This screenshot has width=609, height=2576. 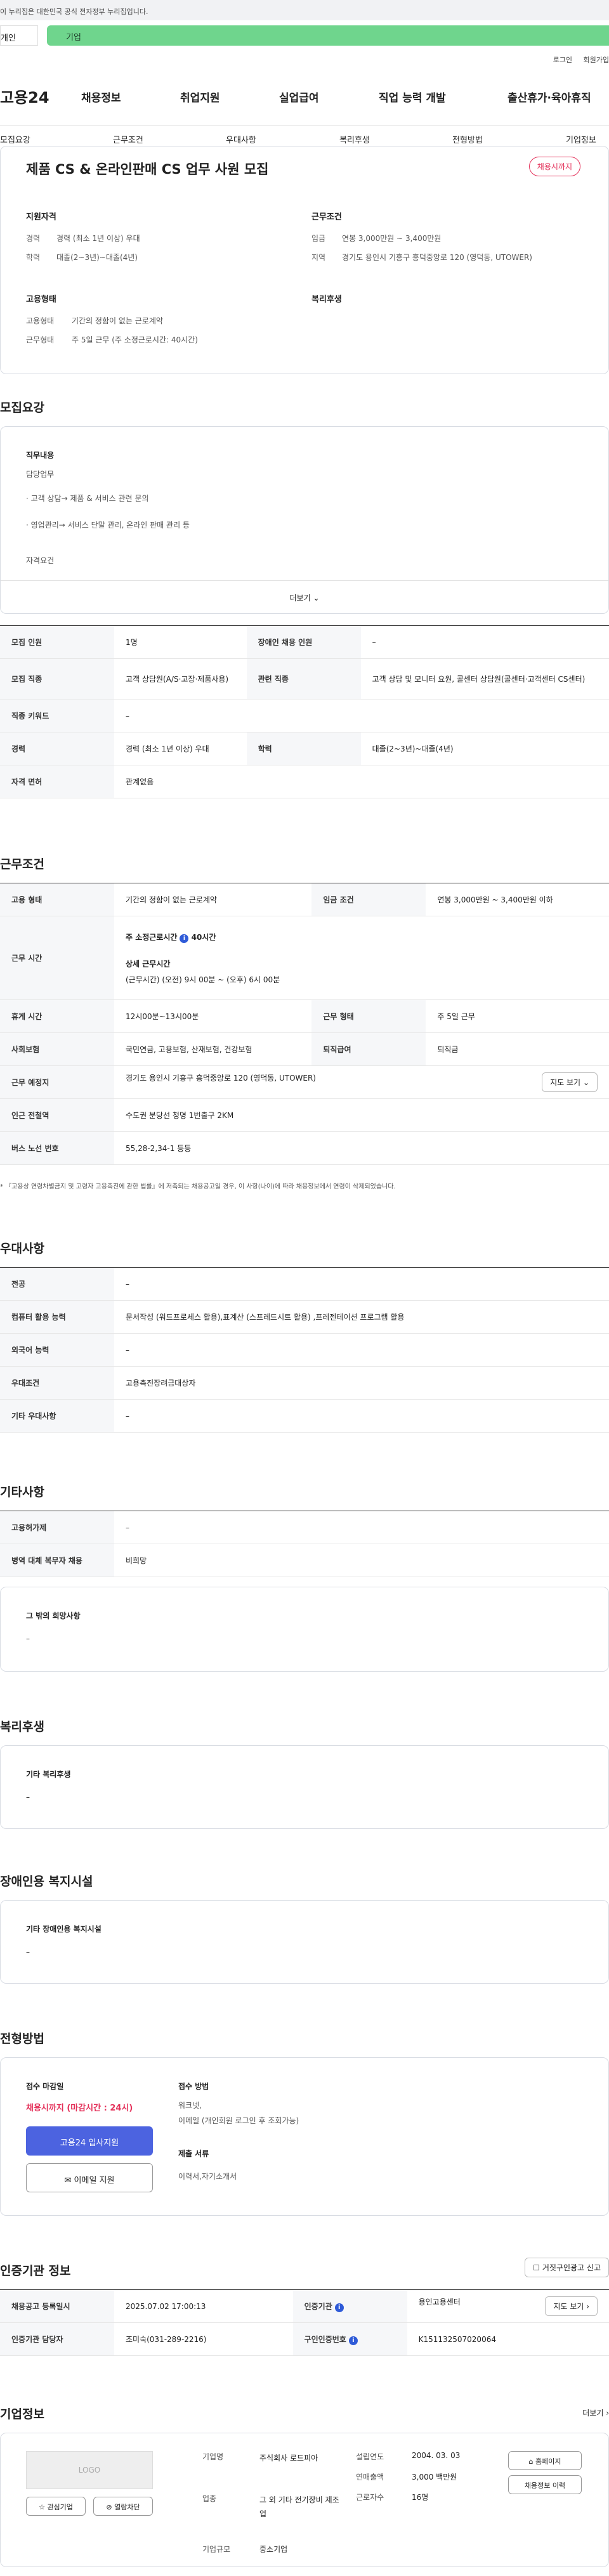 What do you see at coordinates (325, 2339) in the screenshot?
I see `cert-label: 구인인증번호` at bounding box center [325, 2339].